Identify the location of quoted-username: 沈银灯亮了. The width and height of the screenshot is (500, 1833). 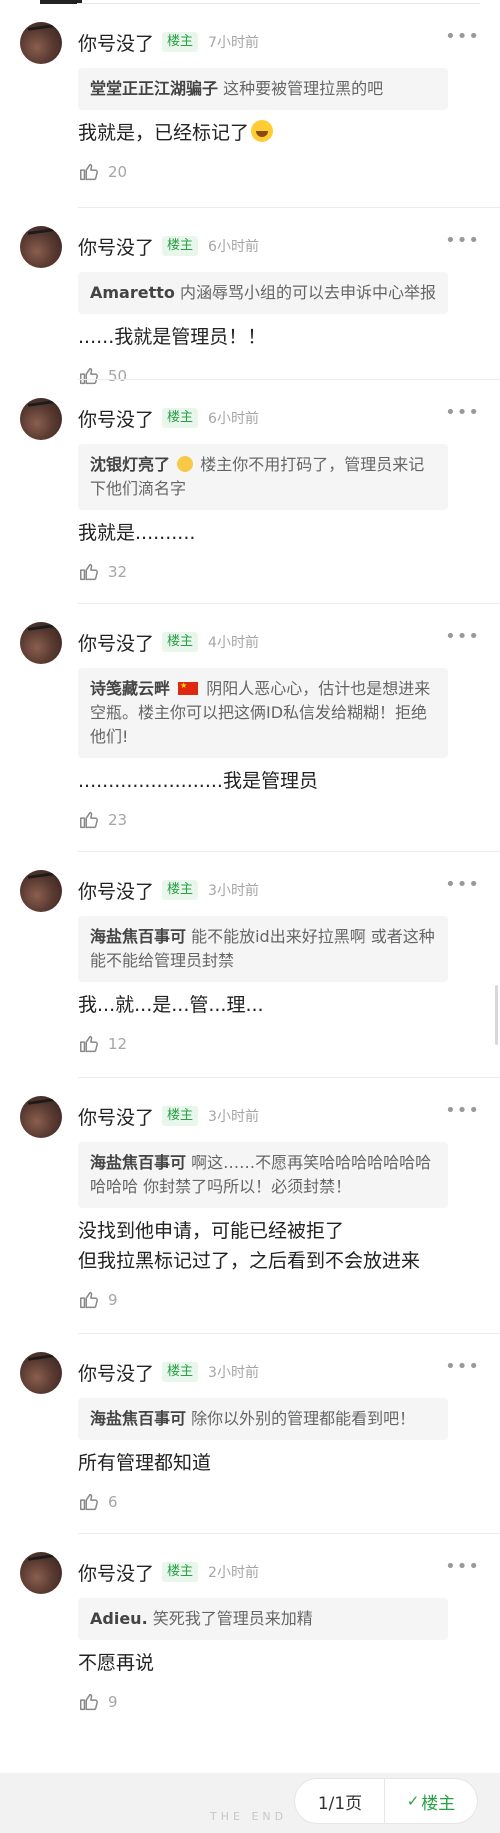
(130, 464).